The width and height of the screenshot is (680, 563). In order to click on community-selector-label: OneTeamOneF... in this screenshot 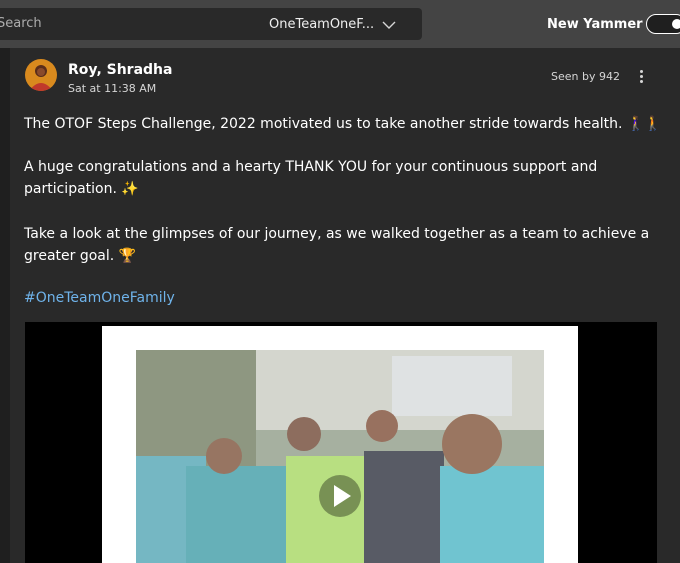, I will do `click(321, 24)`.